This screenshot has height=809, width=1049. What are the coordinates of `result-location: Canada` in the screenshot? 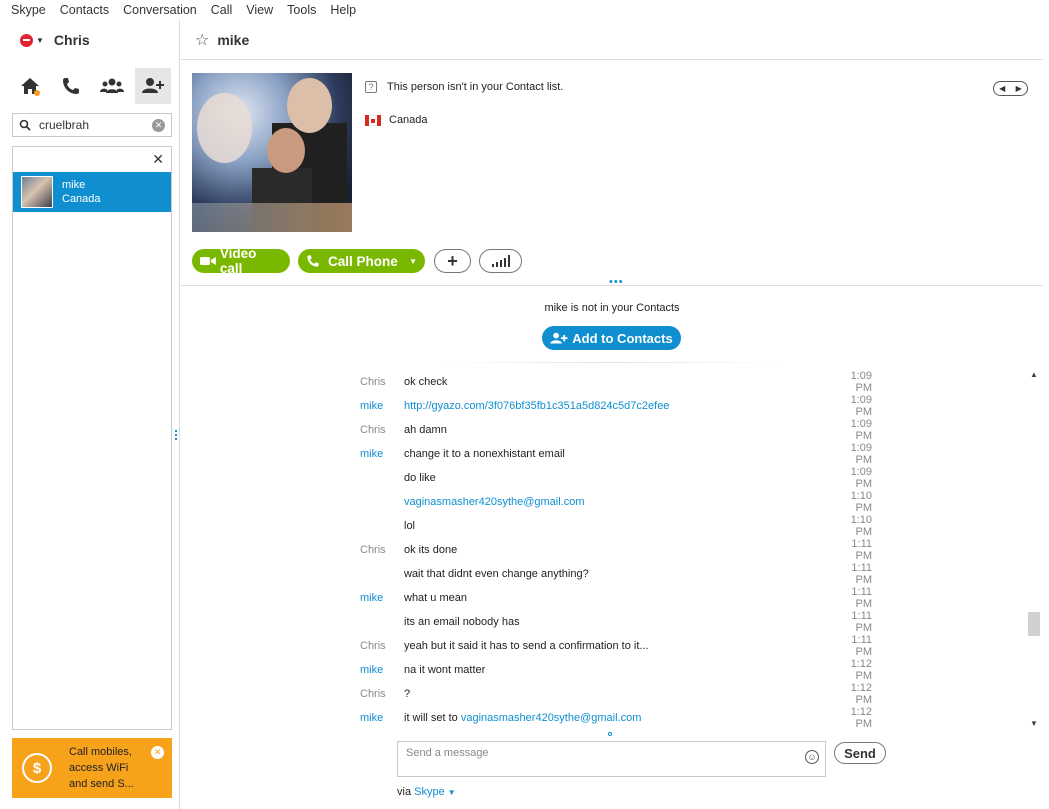 It's located at (81, 199).